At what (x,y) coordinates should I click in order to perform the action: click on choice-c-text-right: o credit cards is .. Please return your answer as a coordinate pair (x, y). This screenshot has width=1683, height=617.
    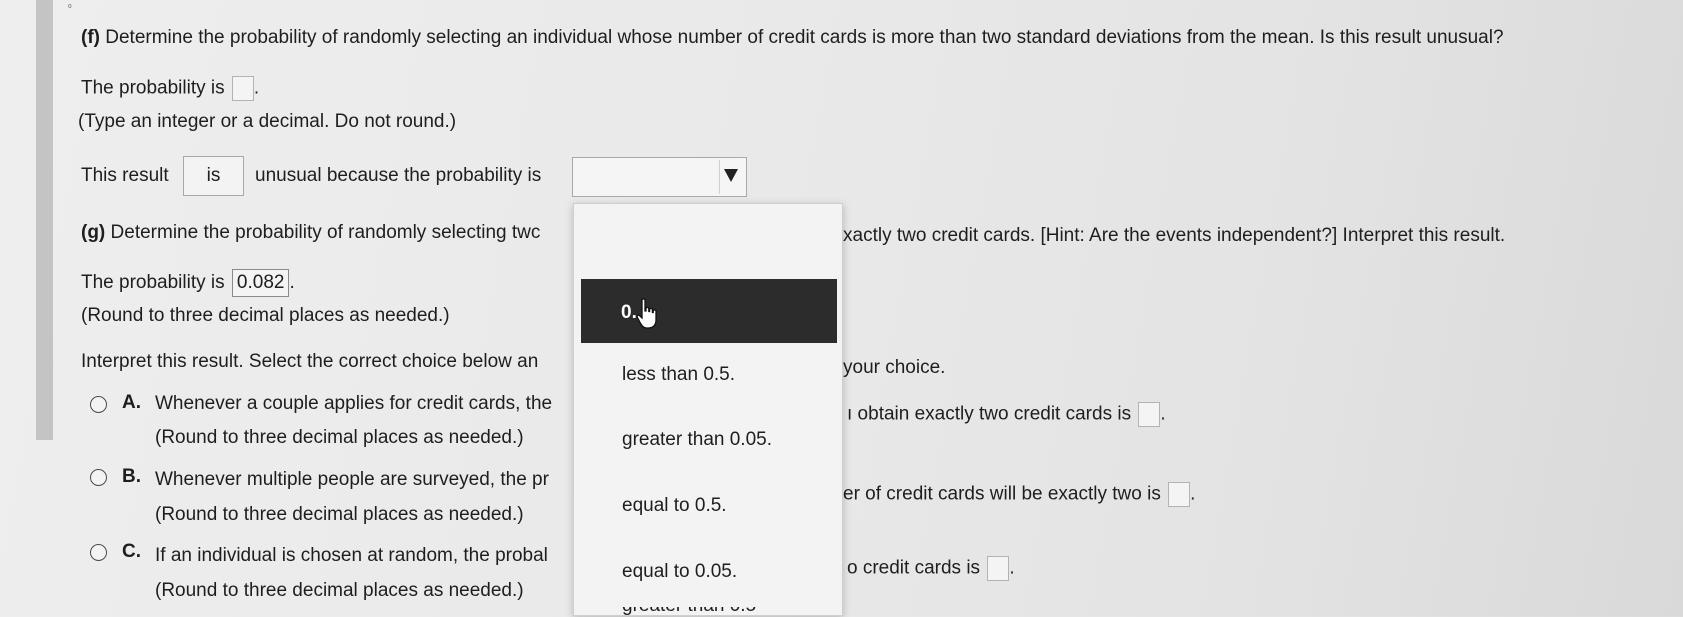
    Looking at the image, I should click on (931, 568).